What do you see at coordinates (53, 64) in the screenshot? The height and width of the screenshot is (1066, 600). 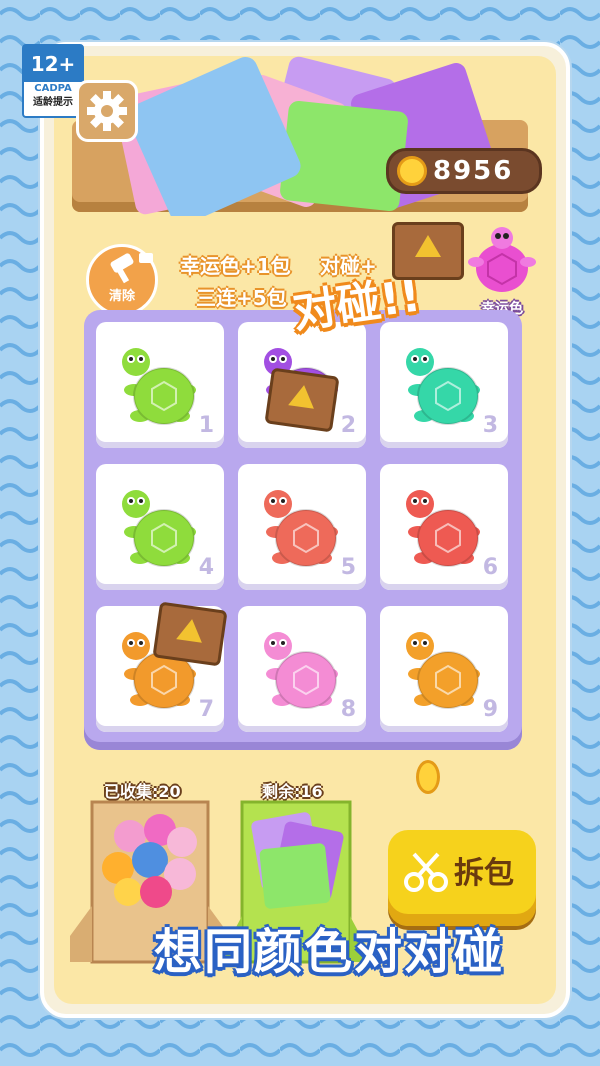 I see `age-rating: 12+` at bounding box center [53, 64].